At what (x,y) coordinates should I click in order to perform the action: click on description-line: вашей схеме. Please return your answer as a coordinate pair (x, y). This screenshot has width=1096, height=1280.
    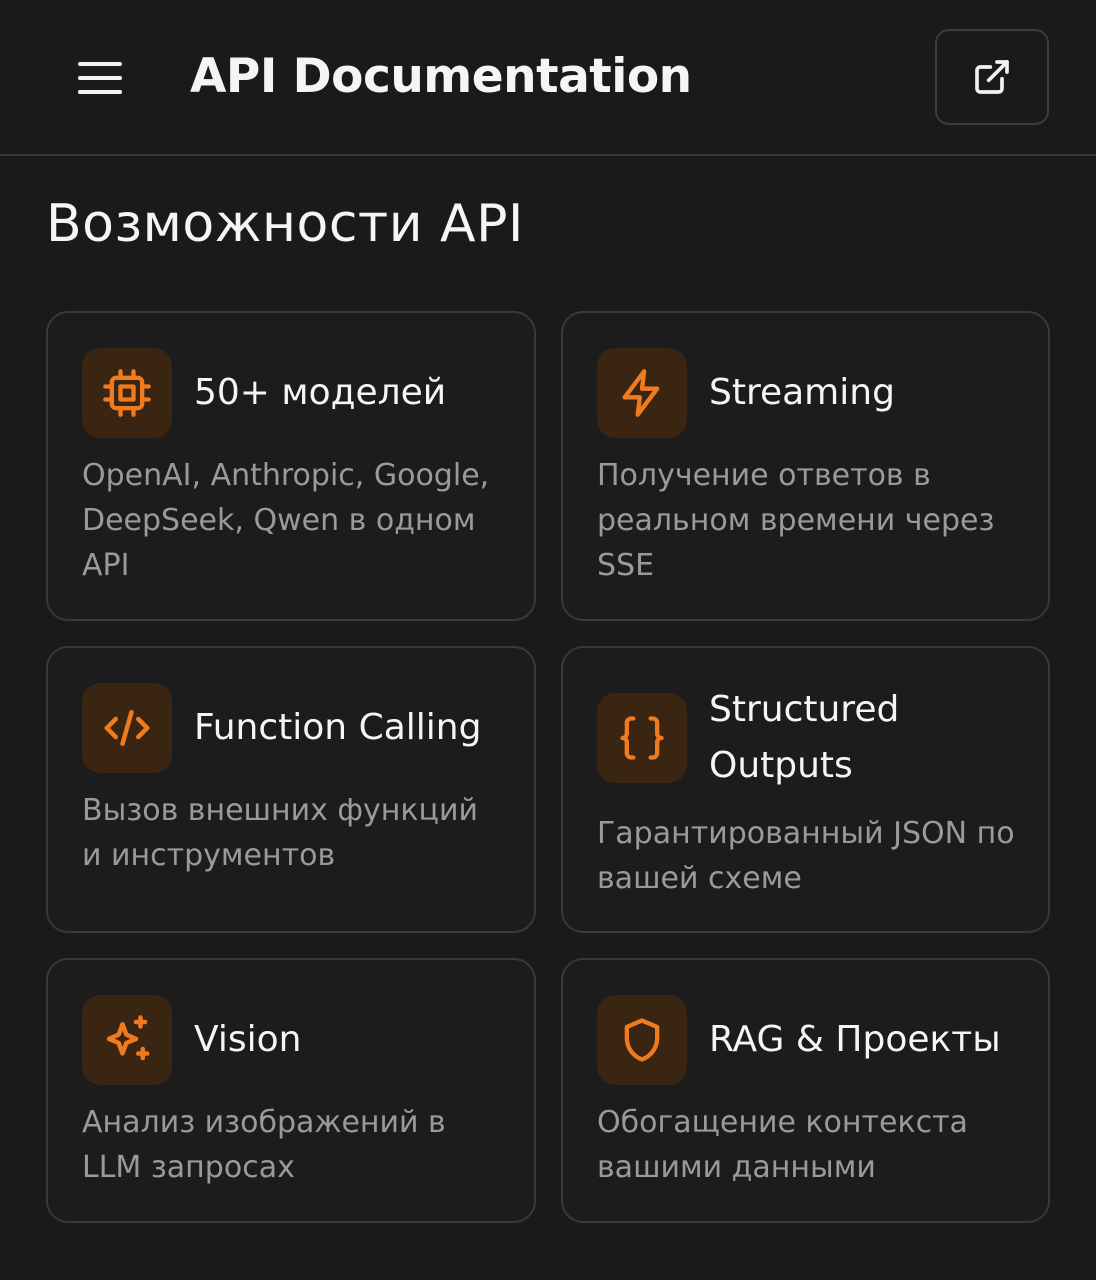
    Looking at the image, I should click on (699, 878).